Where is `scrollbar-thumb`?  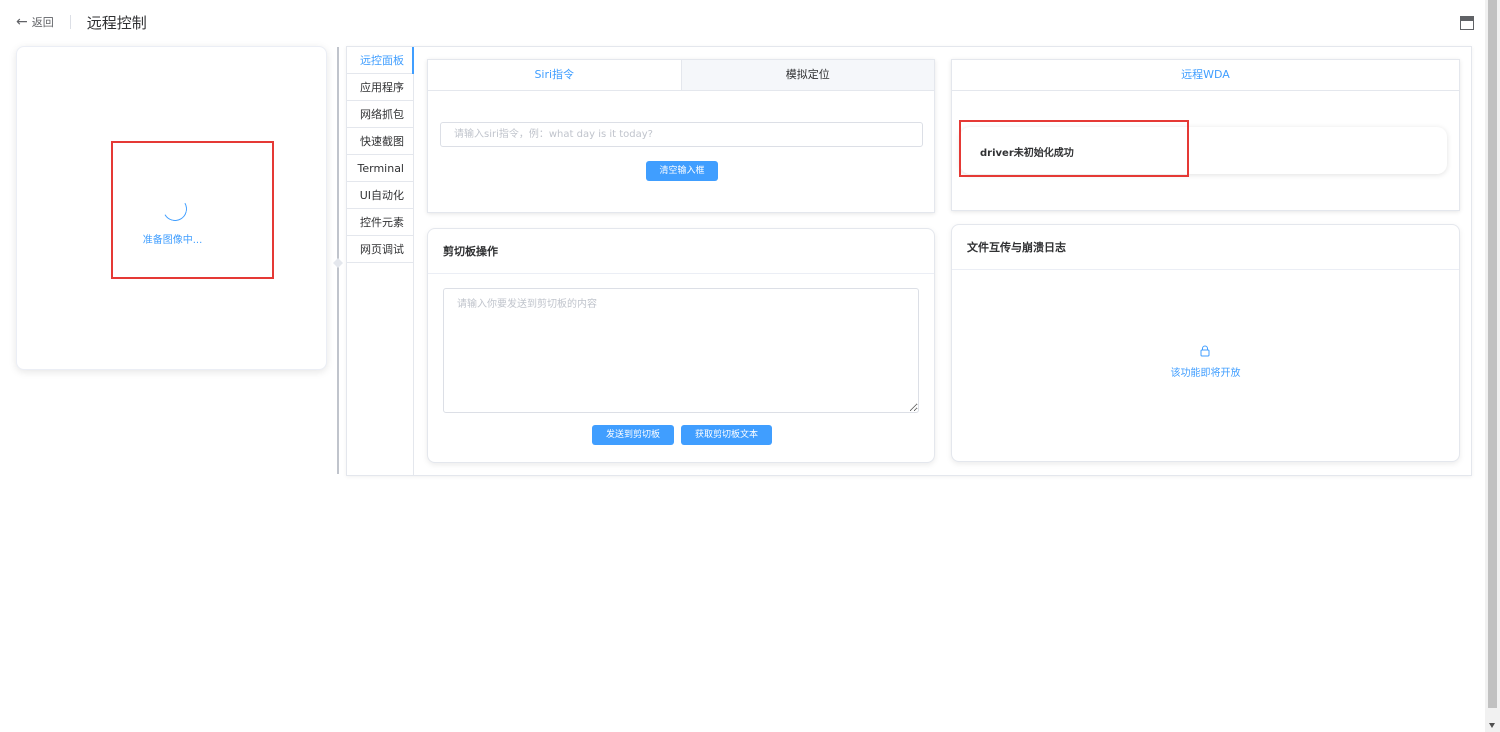 scrollbar-thumb is located at coordinates (1492, 354).